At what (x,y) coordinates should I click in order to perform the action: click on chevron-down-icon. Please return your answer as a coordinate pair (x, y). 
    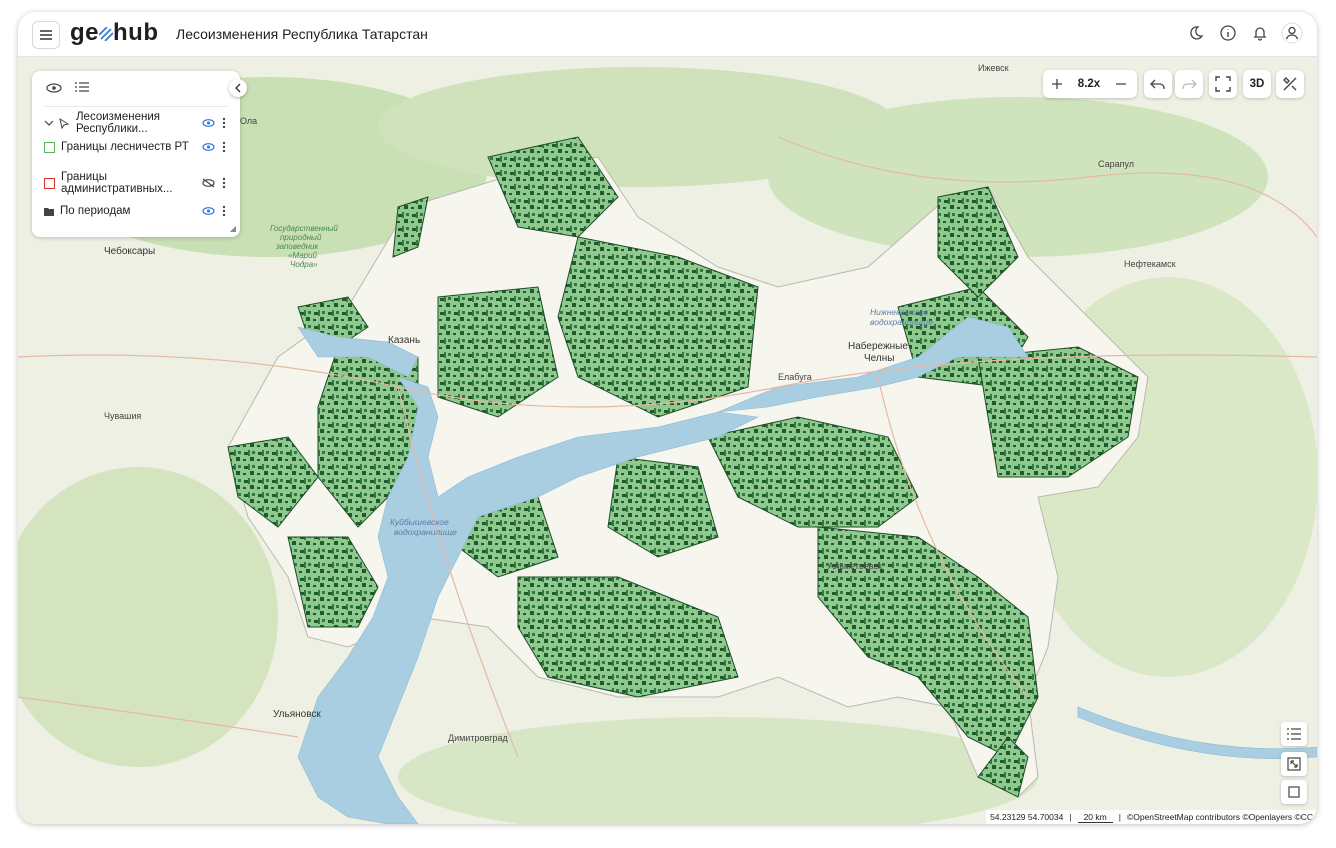
    Looking at the image, I should click on (49, 123).